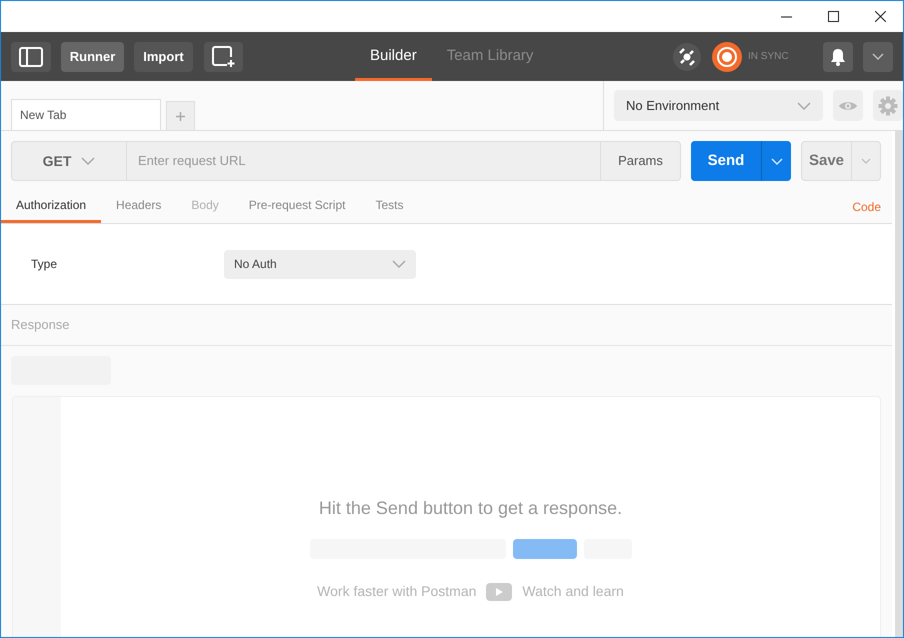  Describe the element at coordinates (897, 384) in the screenshot. I see `scrollbar` at that location.